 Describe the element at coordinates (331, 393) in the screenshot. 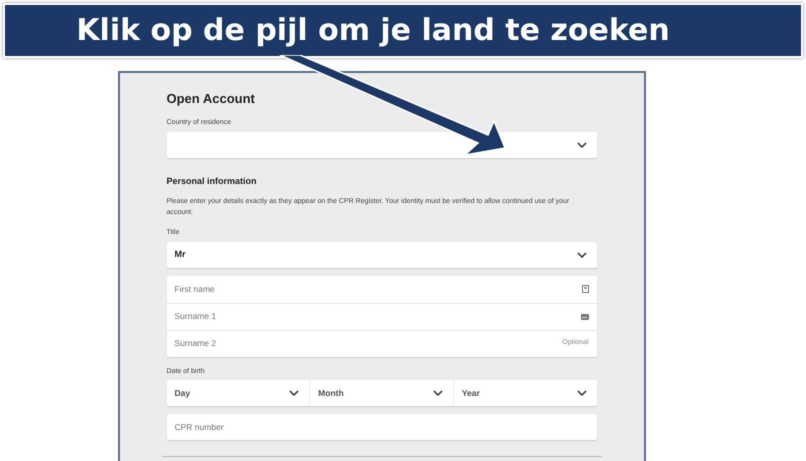

I see `select-placeholder: Month` at that location.